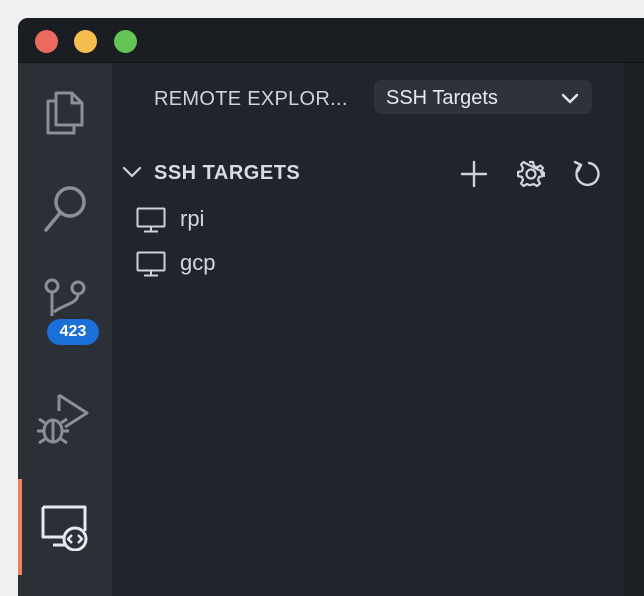 The image size is (644, 596). I want to click on remote-explorer-icon, so click(65, 527).